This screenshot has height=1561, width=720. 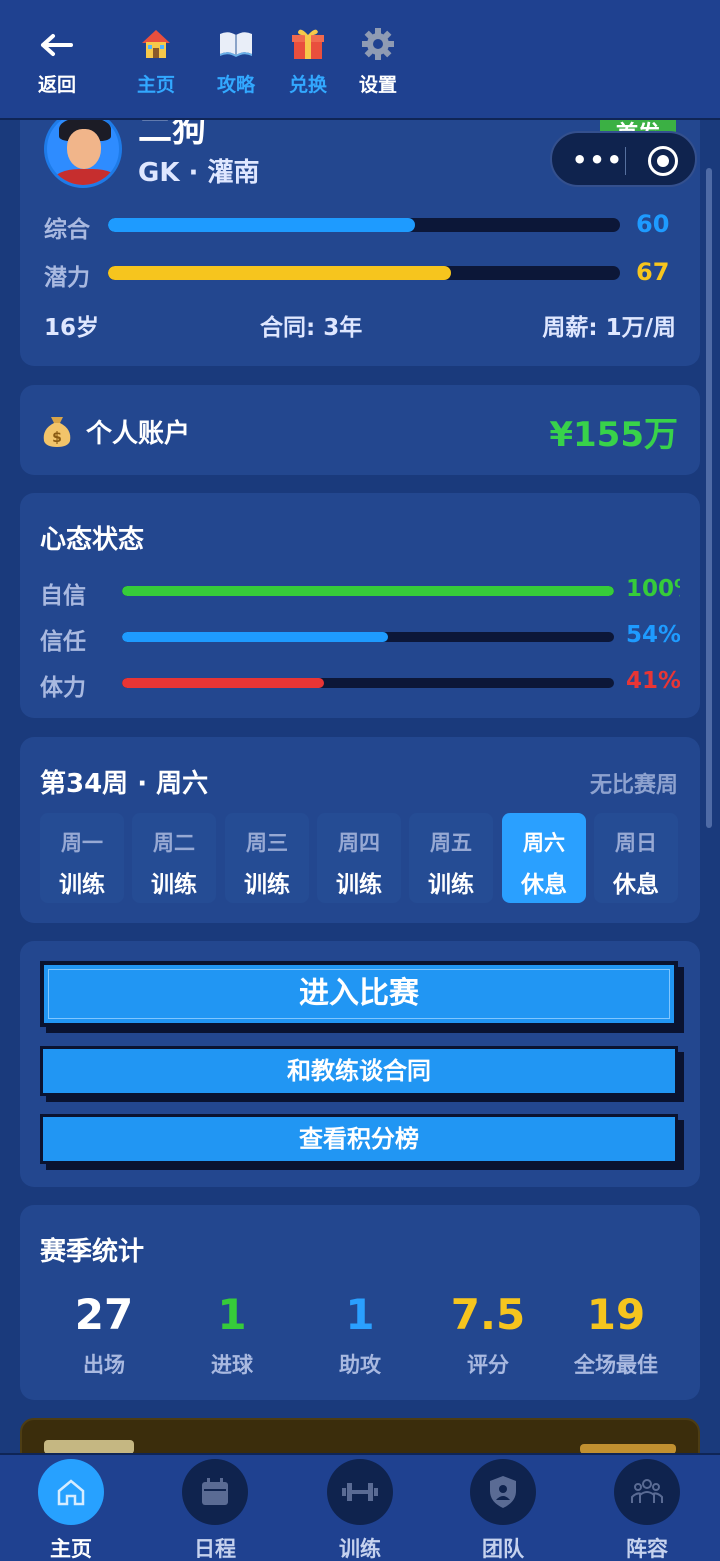 I want to click on home-icon, so click(x=71, y=1492).